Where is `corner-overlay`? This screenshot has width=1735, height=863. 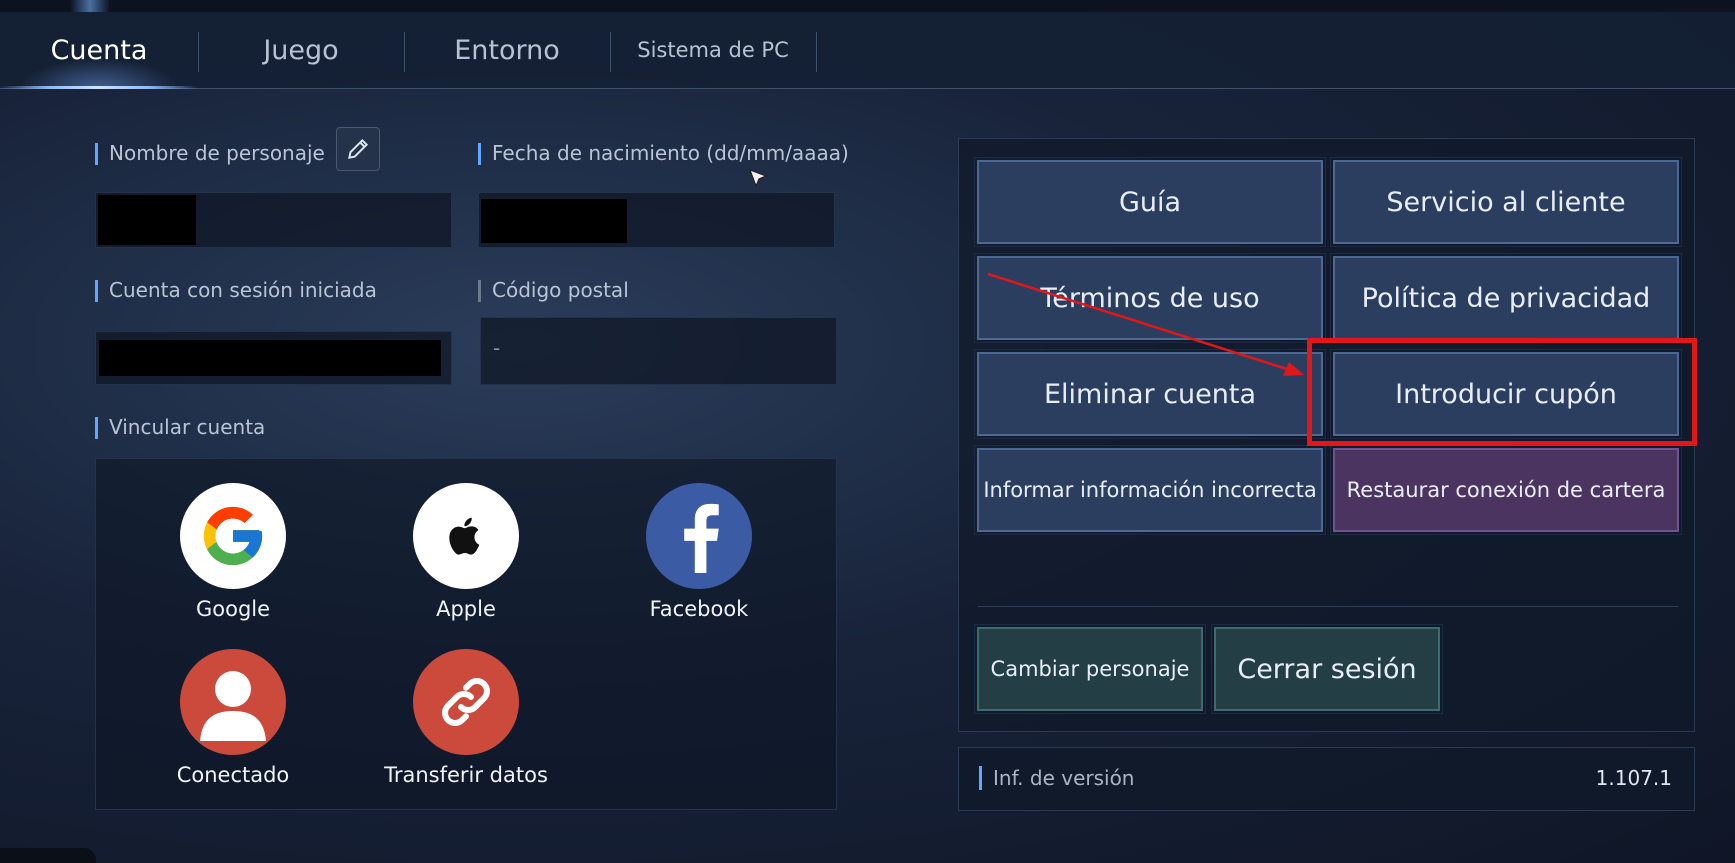 corner-overlay is located at coordinates (48, 855).